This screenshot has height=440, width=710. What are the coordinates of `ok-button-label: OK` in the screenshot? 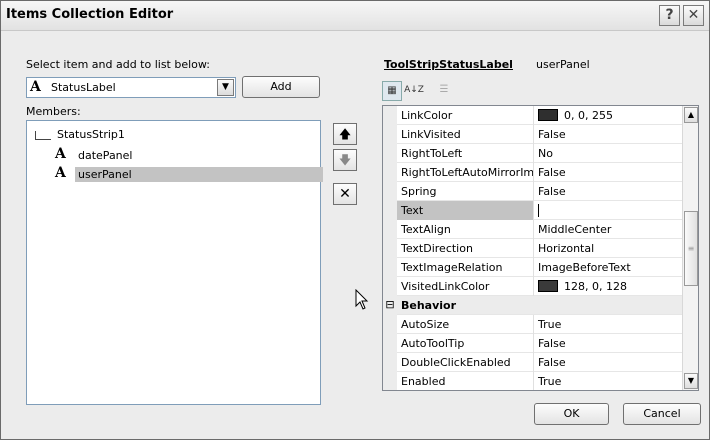 It's located at (571, 413).